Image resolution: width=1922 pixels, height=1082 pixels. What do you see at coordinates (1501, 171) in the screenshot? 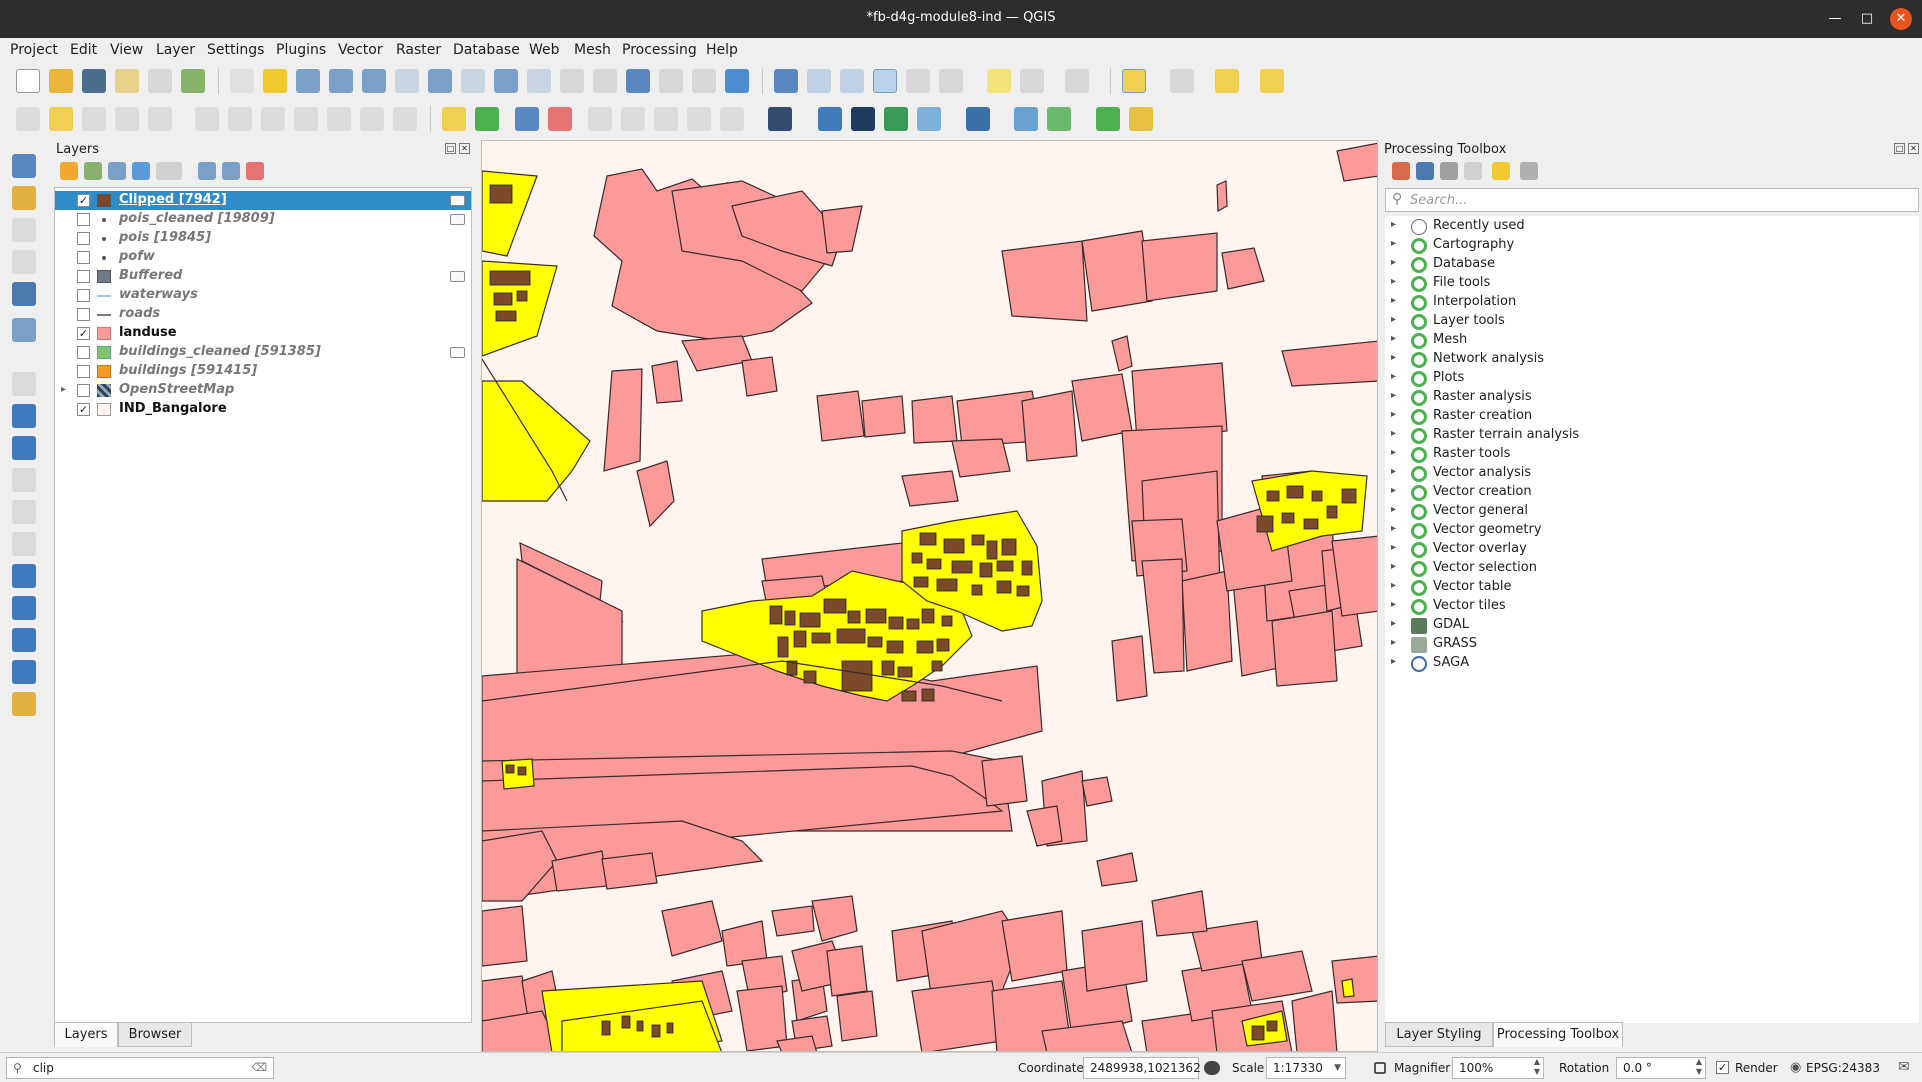
I see `in-place-edit-icon` at bounding box center [1501, 171].